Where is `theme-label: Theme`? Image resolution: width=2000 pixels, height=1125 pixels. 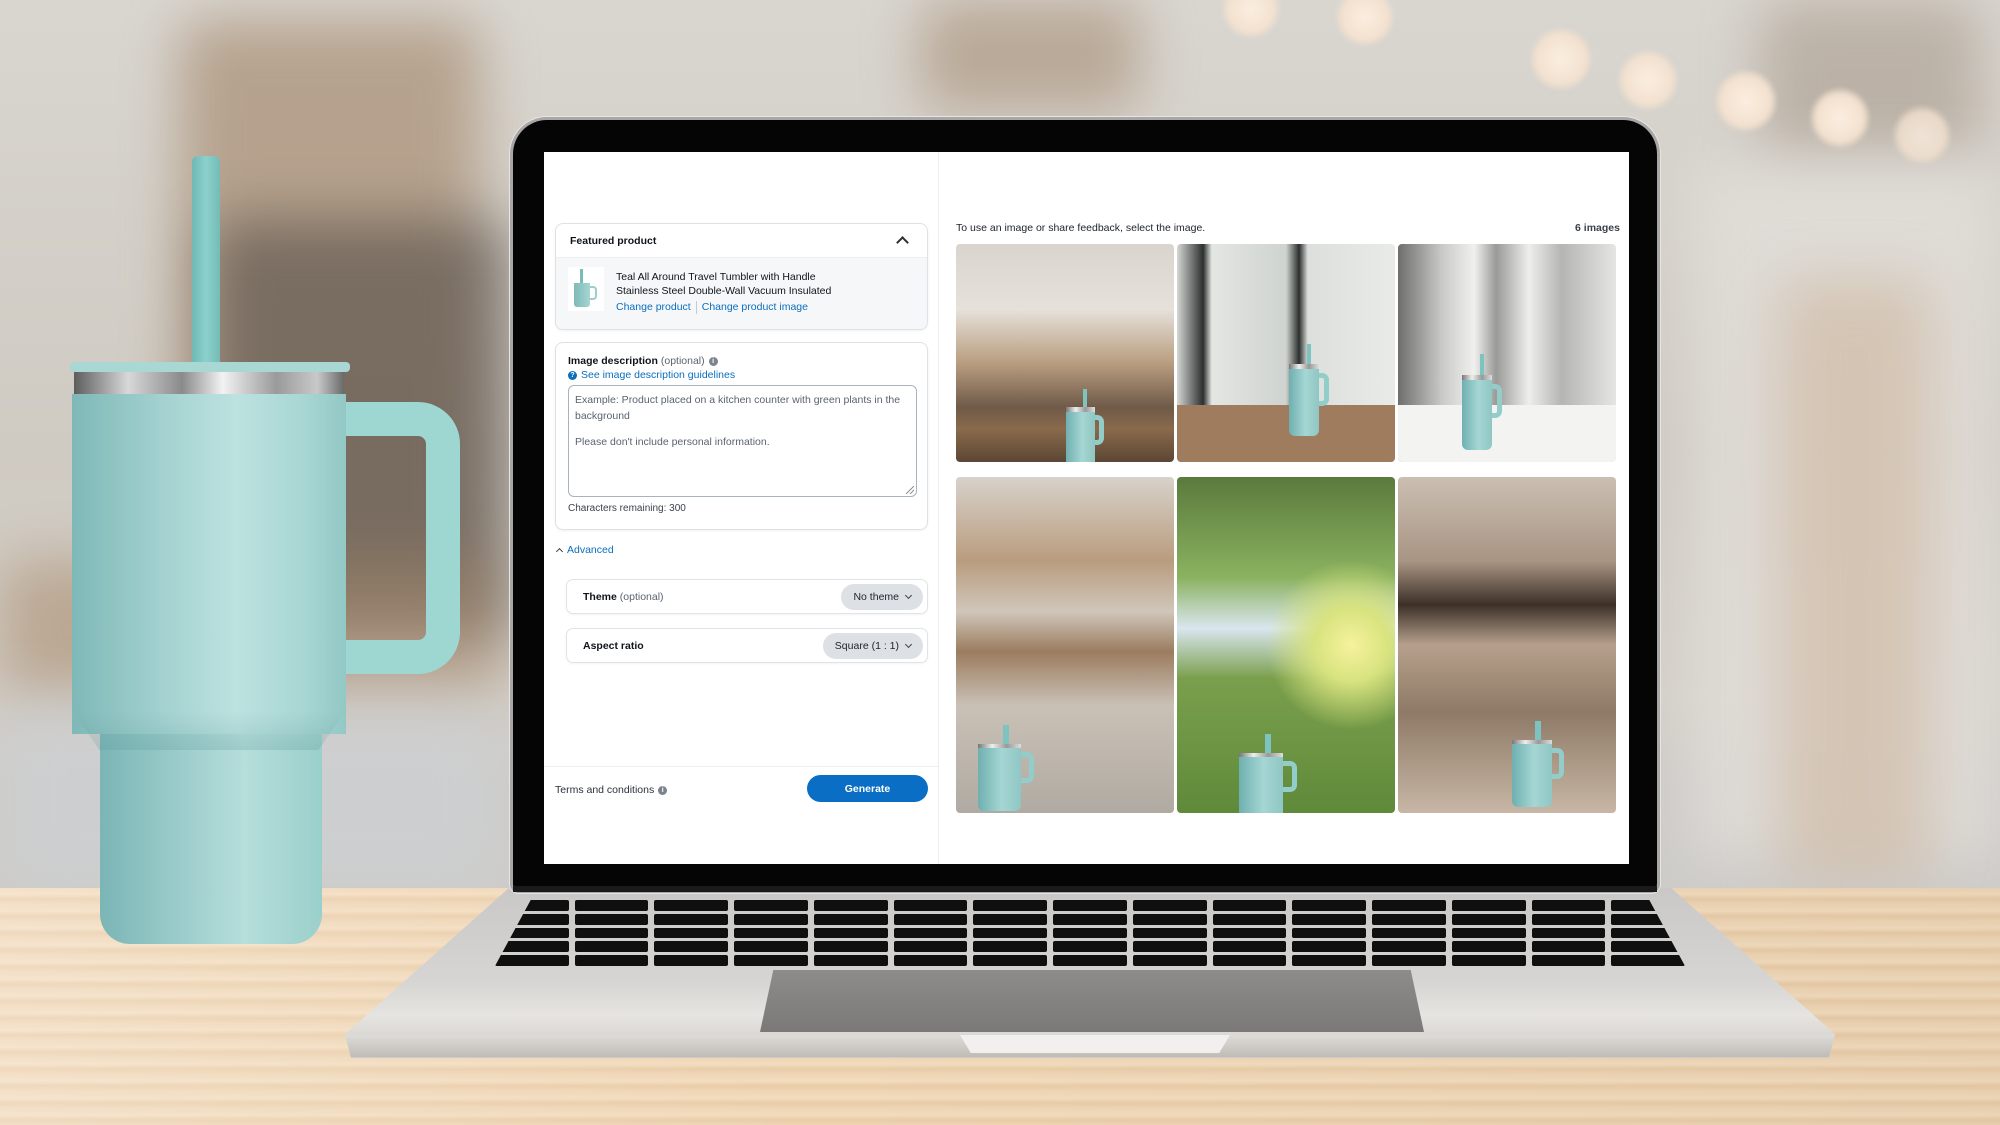
theme-label: Theme is located at coordinates (600, 596).